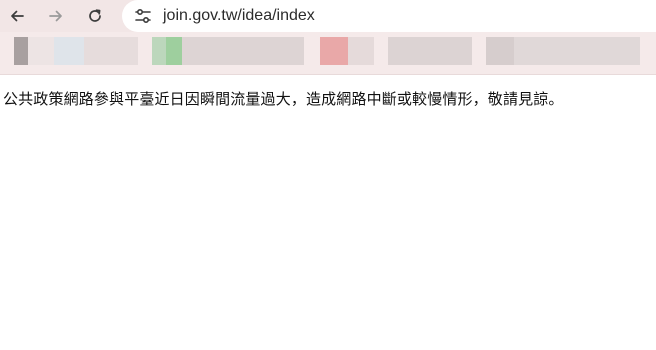 The image size is (656, 350). What do you see at coordinates (143, 16) in the screenshot?
I see `tune-icon` at bounding box center [143, 16].